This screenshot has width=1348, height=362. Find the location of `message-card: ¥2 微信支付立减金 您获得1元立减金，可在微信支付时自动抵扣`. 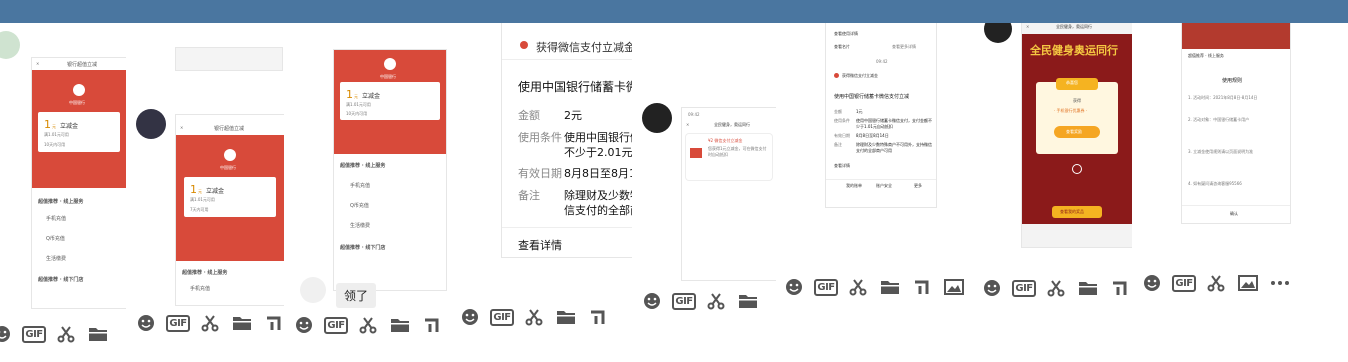

message-card: ¥2 微信支付立减金 您获得1元立减金，可在微信支付时自动抵扣 is located at coordinates (729, 157).